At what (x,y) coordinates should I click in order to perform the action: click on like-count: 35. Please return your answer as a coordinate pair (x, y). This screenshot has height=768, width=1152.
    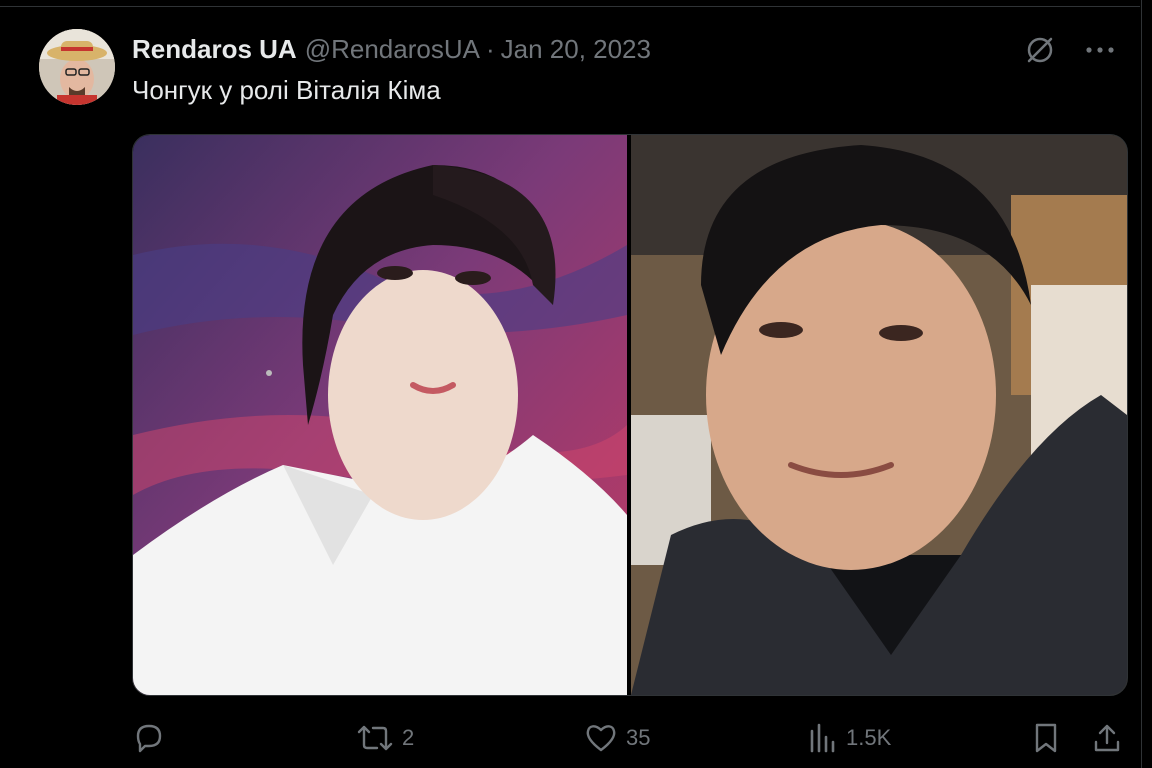
    Looking at the image, I should click on (638, 737).